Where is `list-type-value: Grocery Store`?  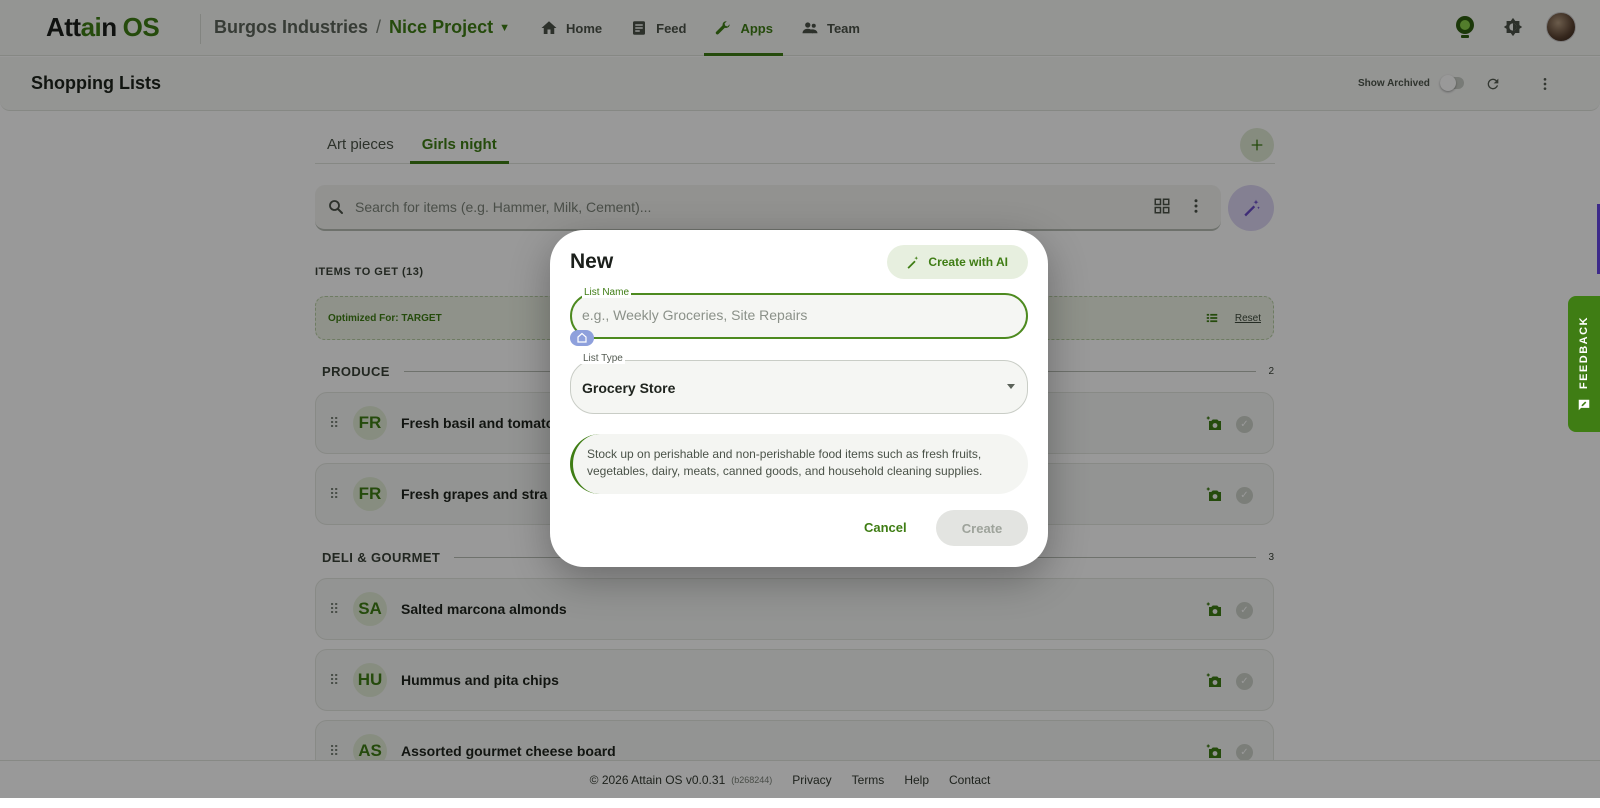 list-type-value: Grocery Store is located at coordinates (629, 388).